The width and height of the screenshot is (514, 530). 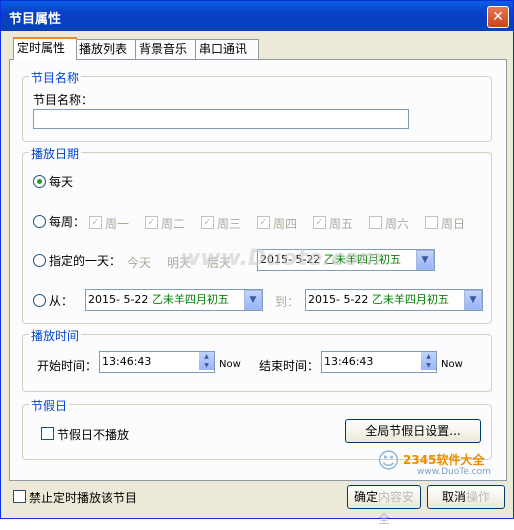 What do you see at coordinates (190, 299) in the screenshot?
I see `from-date-lunar: 乙未羊四月初五` at bounding box center [190, 299].